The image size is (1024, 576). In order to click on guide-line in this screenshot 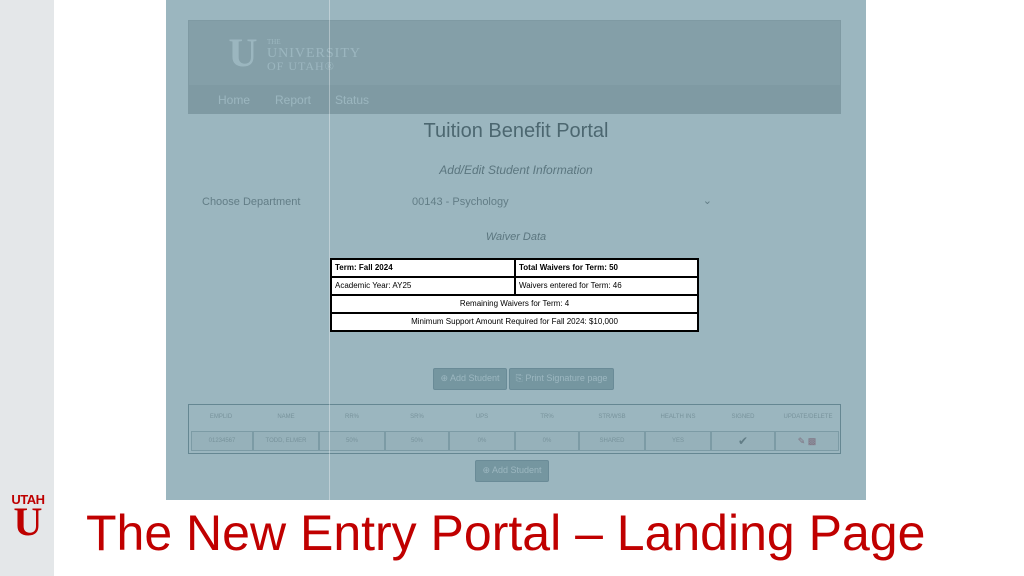, I will do `click(329, 250)`.